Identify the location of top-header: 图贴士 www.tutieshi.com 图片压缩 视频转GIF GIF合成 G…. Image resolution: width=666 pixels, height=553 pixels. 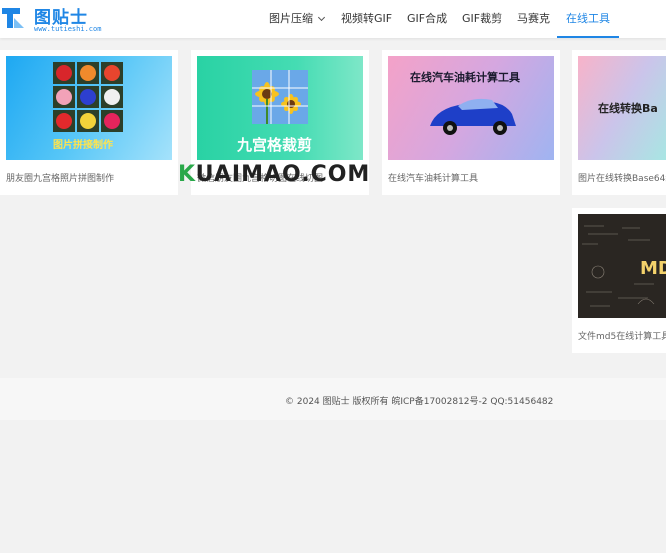
(333, 19).